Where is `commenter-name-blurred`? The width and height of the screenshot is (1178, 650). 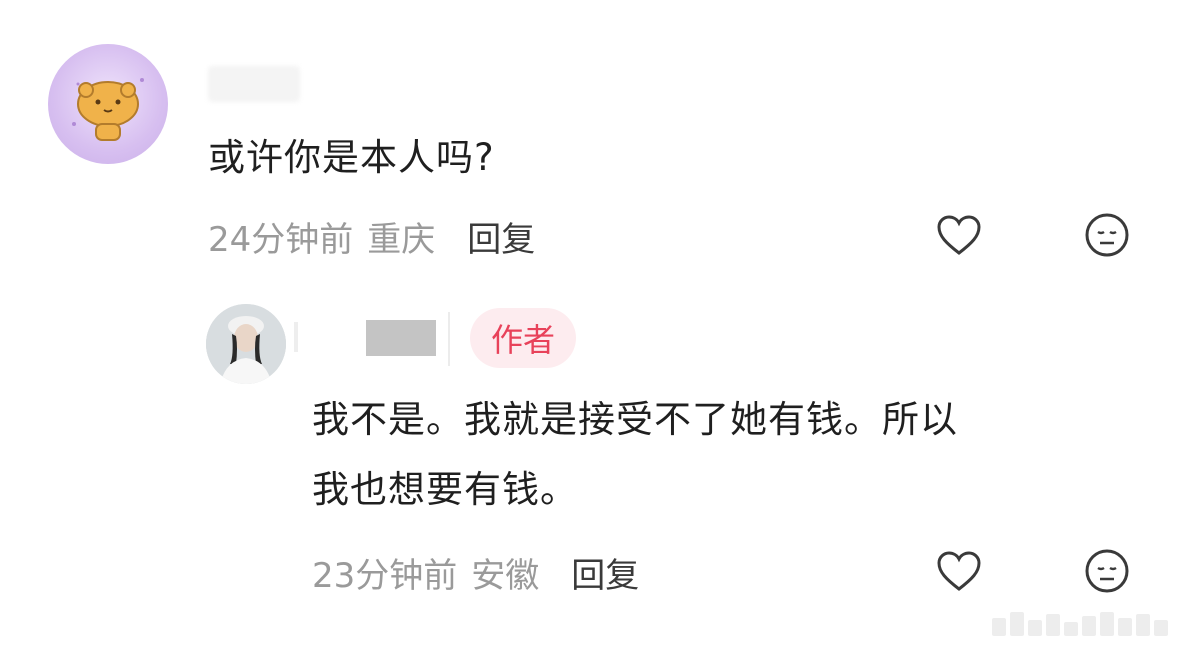 commenter-name-blurred is located at coordinates (254, 84).